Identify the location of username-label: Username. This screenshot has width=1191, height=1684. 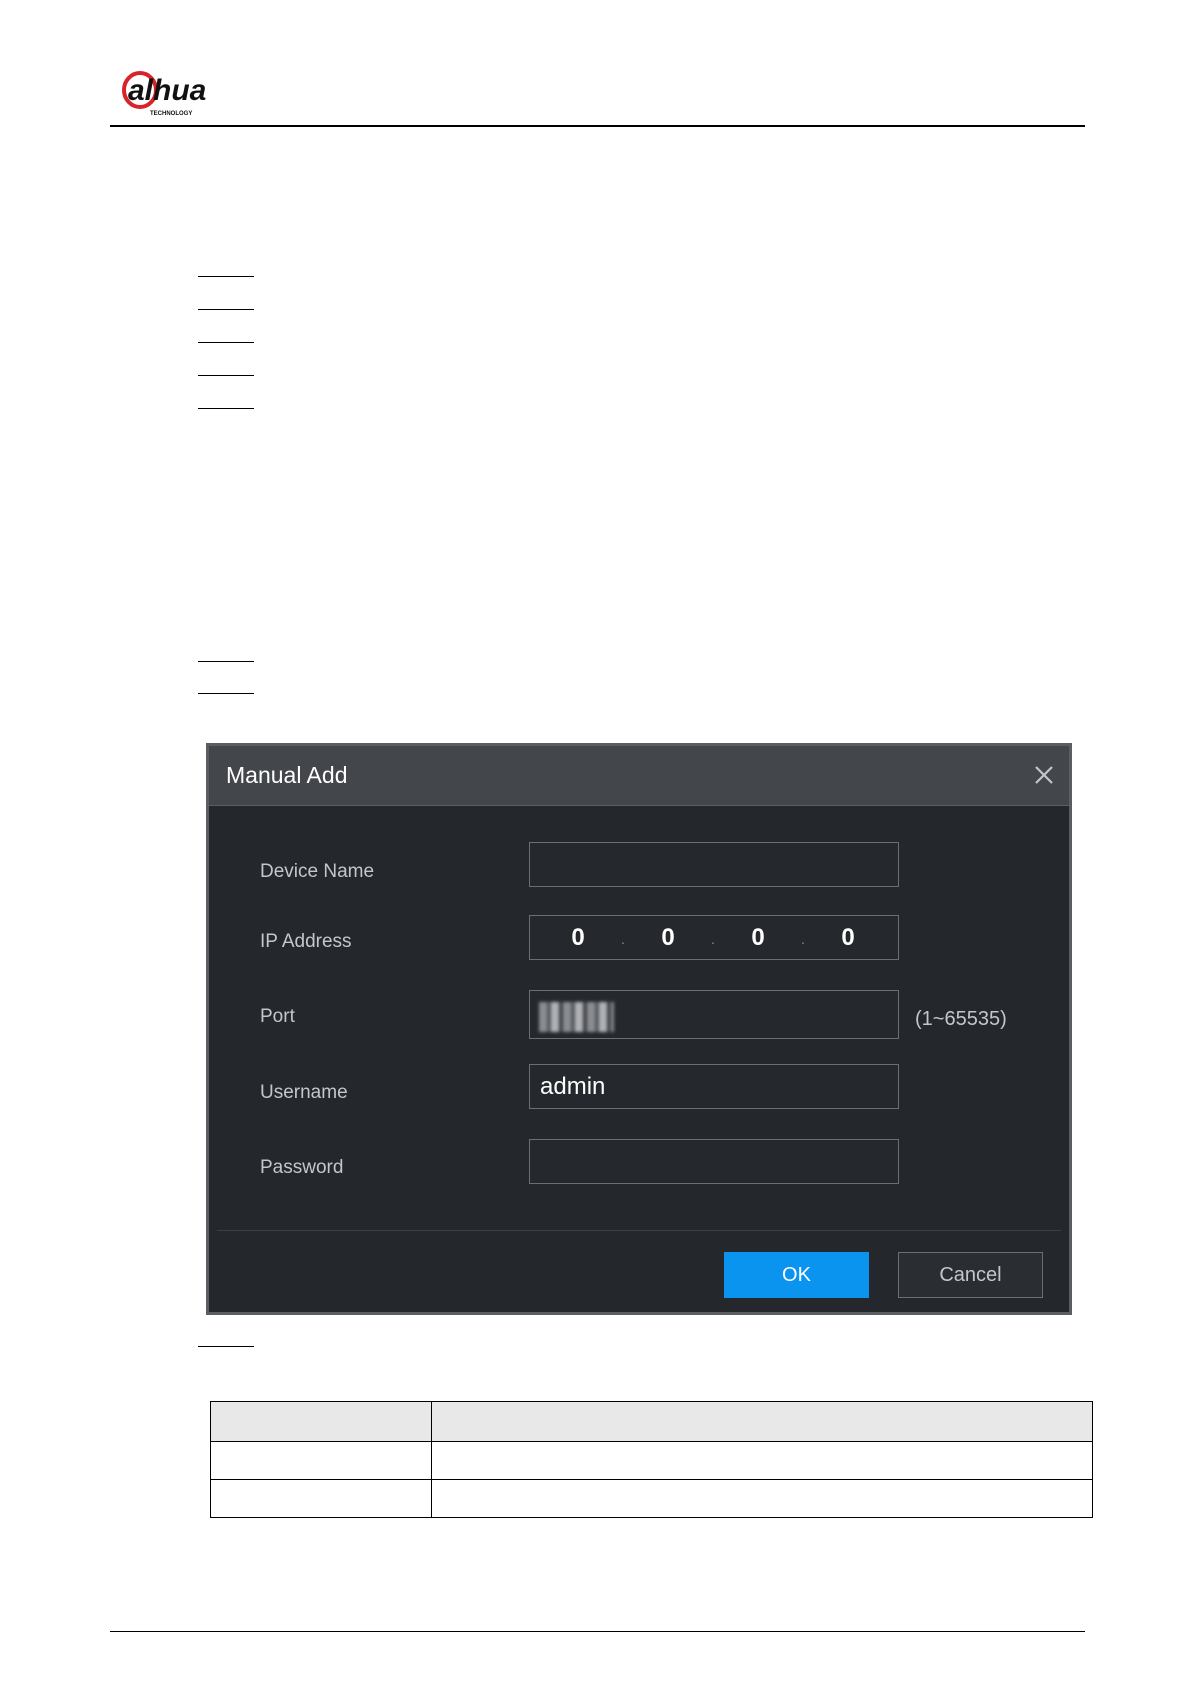
(304, 1092).